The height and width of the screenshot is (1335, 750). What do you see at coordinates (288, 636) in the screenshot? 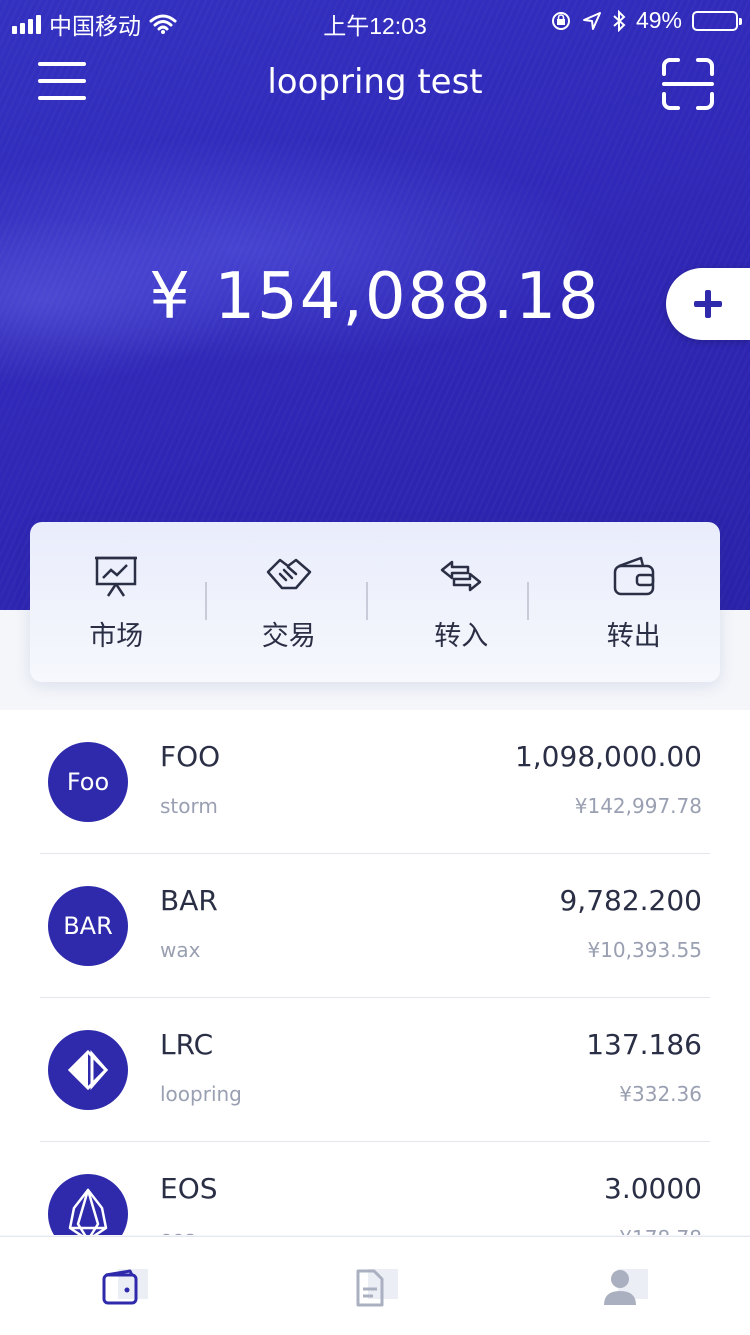
I see `action-trade-label: 交易` at bounding box center [288, 636].